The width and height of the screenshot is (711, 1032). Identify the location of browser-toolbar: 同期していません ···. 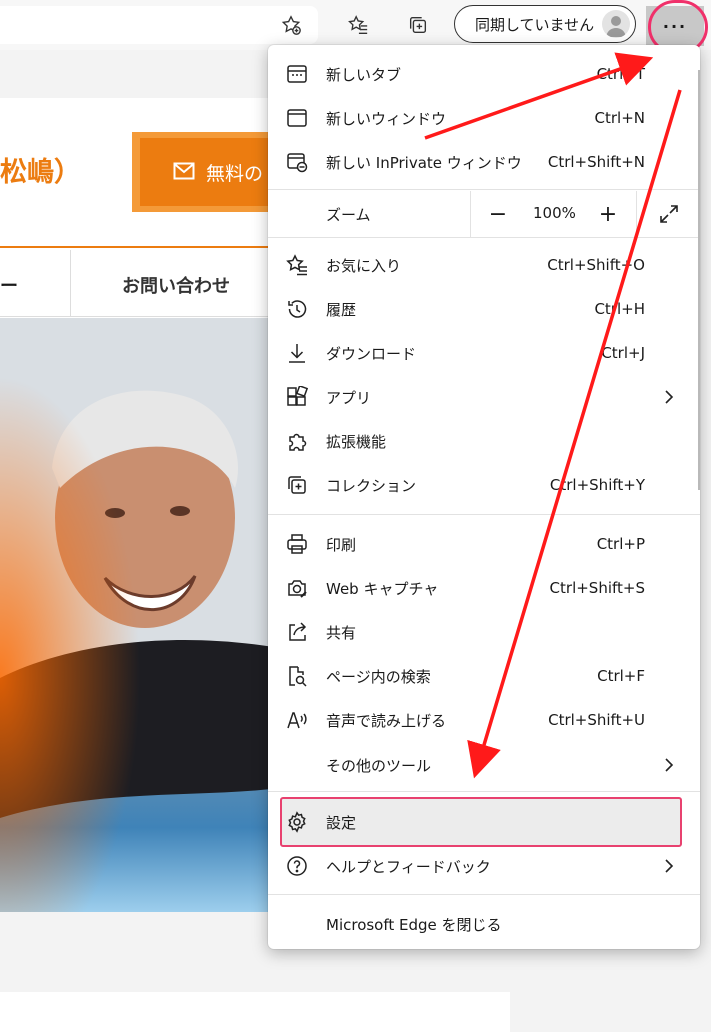
(355, 27).